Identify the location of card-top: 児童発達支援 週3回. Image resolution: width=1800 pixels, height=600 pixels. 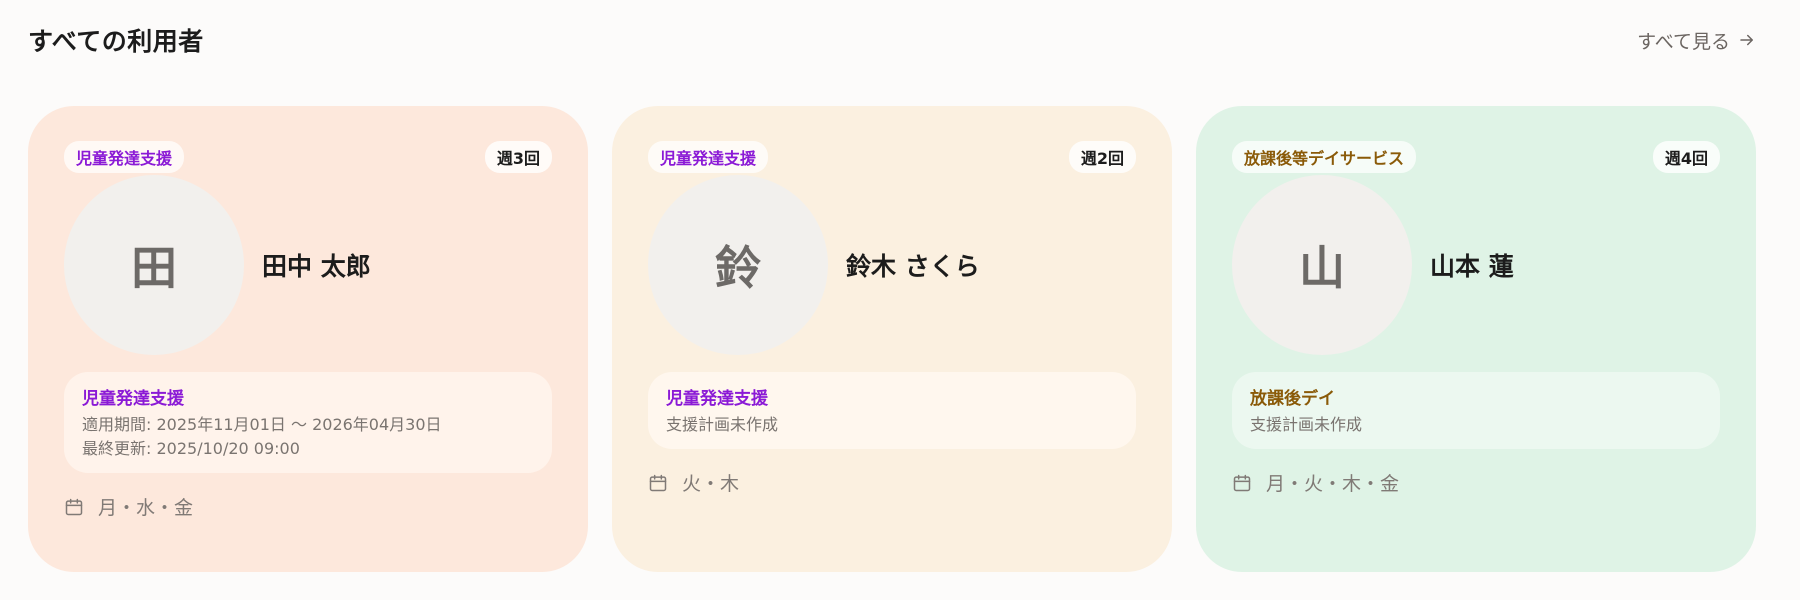
(308, 157).